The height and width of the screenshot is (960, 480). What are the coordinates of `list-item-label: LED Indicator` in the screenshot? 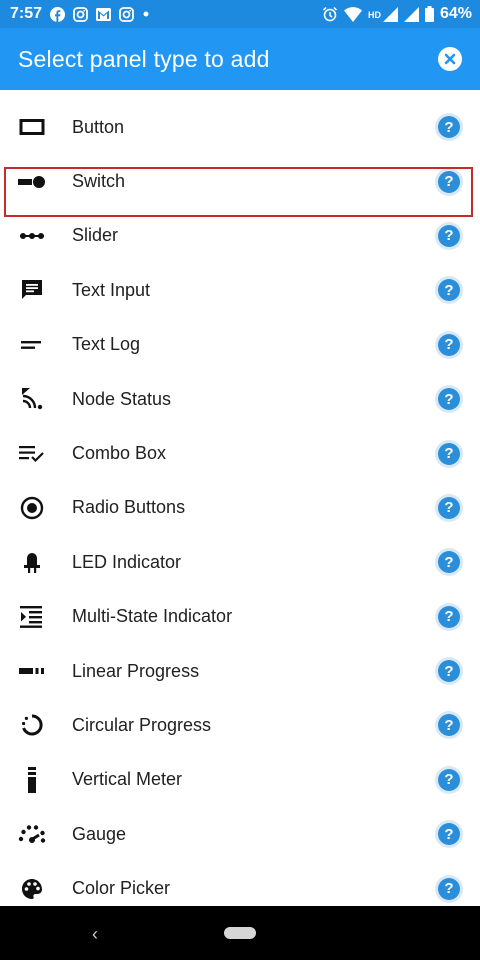 It's located at (127, 561).